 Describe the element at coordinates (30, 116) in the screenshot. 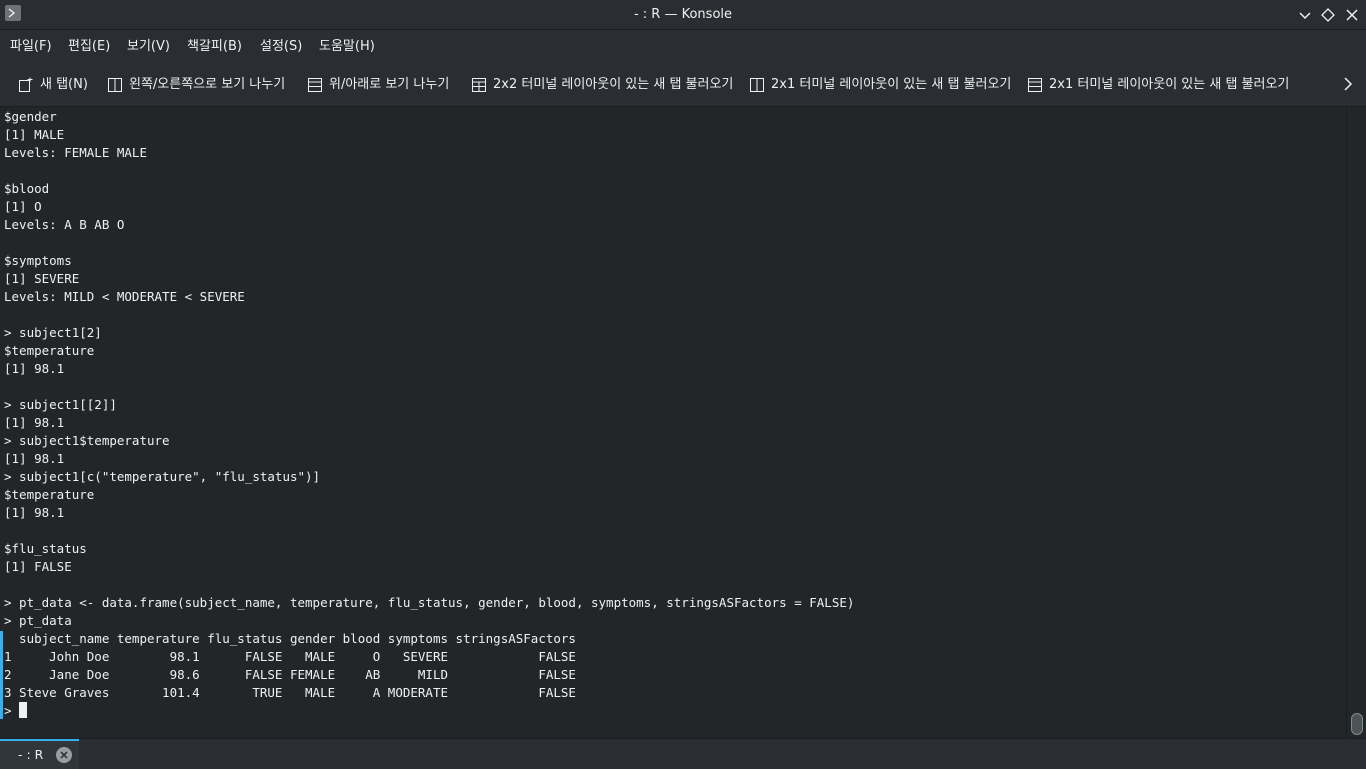

I see `terminal-line: $gender` at that location.